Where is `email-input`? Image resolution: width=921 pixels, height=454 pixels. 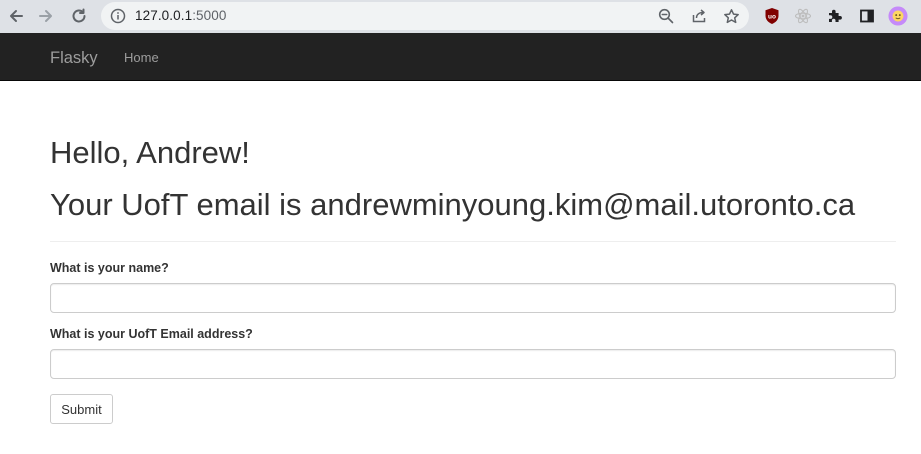
email-input is located at coordinates (473, 364).